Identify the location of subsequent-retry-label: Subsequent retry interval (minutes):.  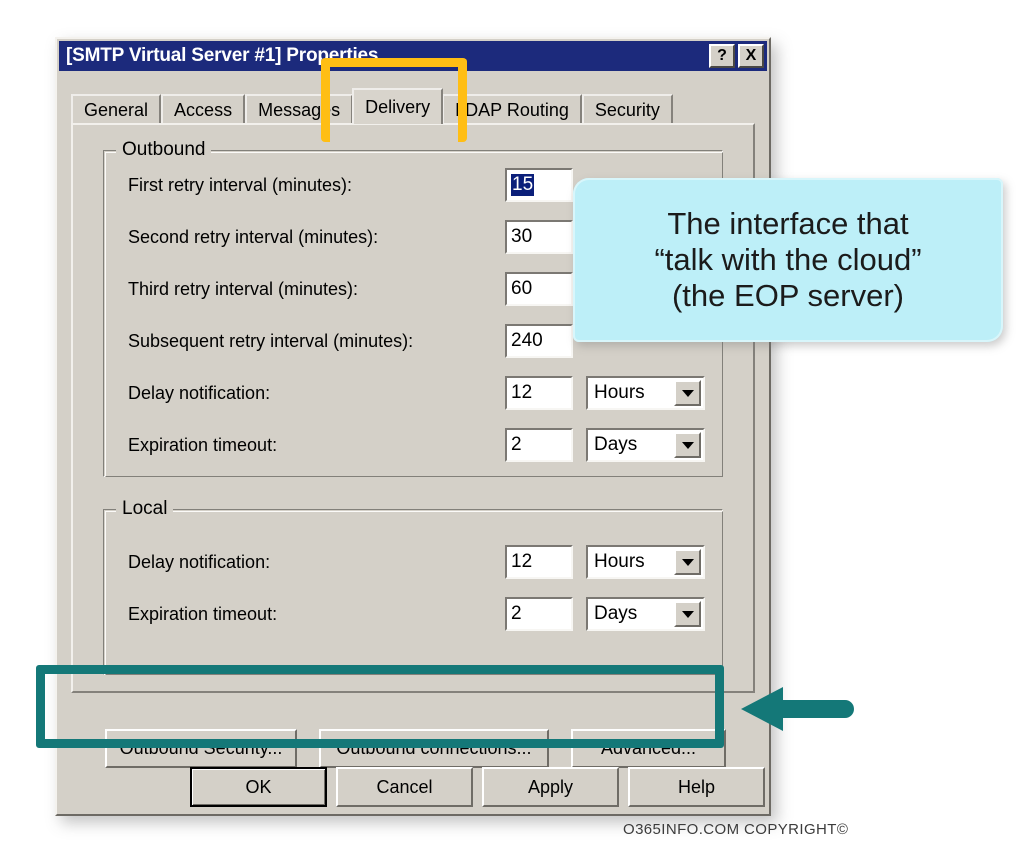
(271, 341).